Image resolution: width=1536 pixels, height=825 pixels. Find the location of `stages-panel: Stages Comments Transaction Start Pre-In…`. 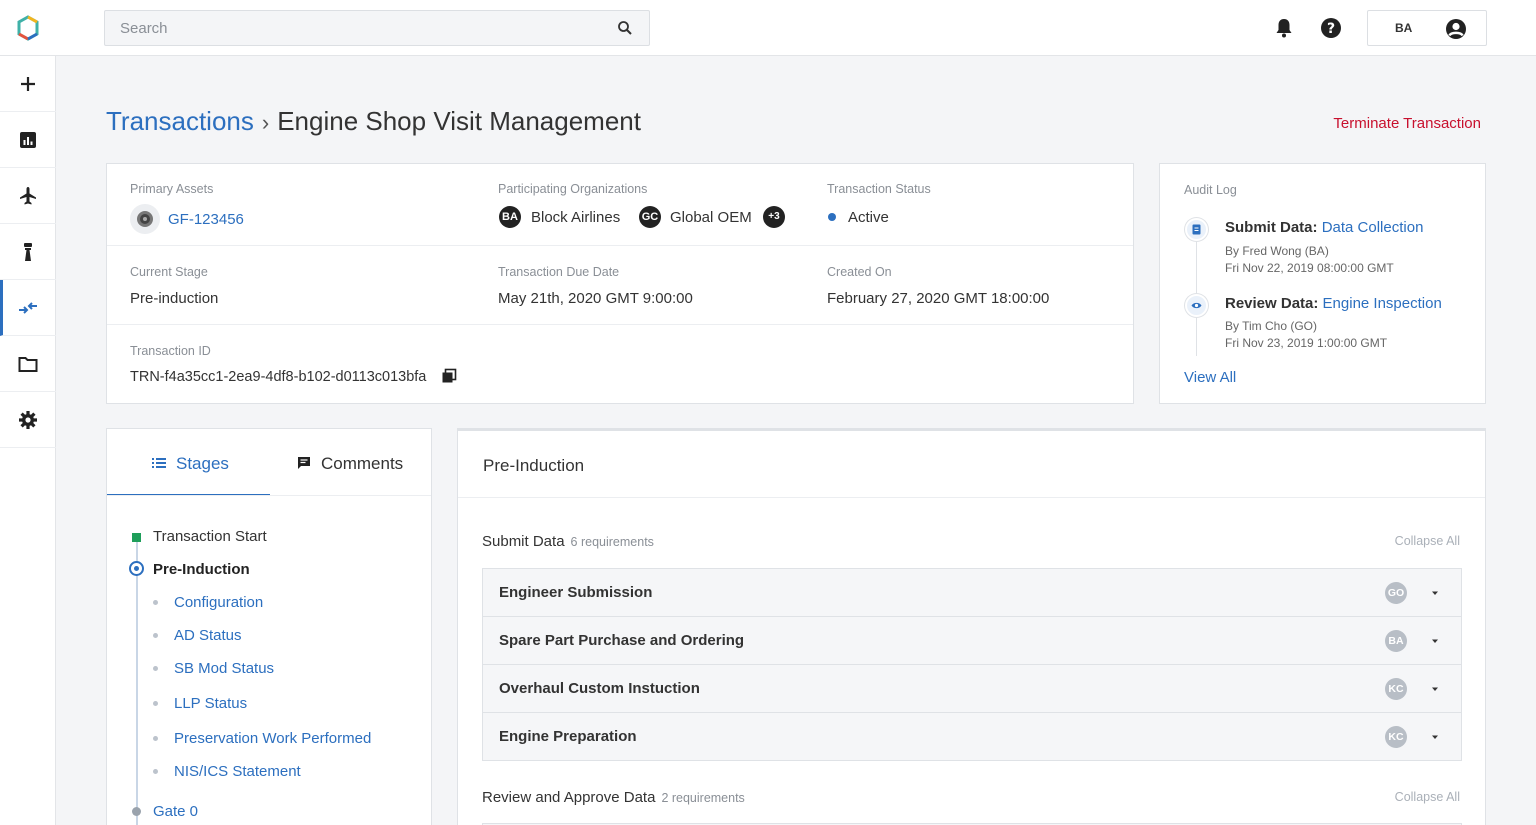

stages-panel: Stages Comments Transaction Start Pre-In… is located at coordinates (269, 626).